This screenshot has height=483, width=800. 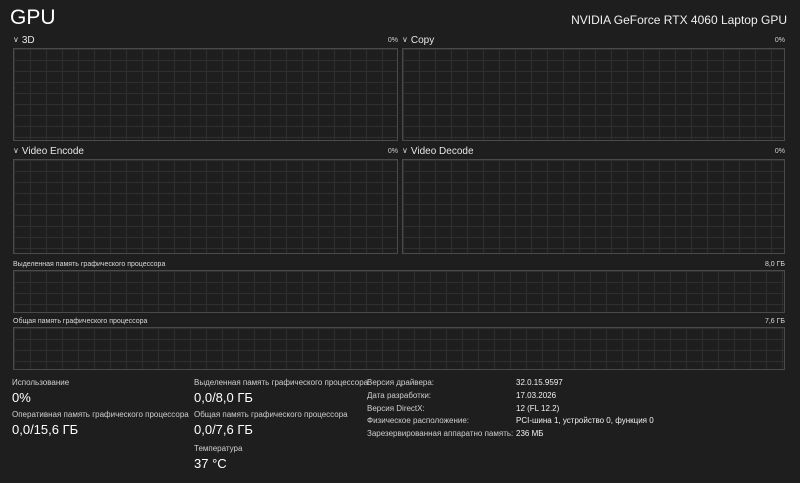 What do you see at coordinates (205, 206) in the screenshot?
I see `engine-graph-video-encode` at bounding box center [205, 206].